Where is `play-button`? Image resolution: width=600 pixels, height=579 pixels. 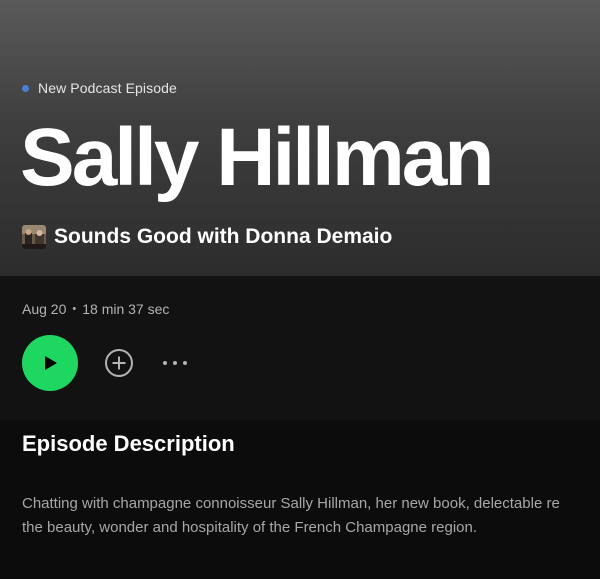
play-button is located at coordinates (50, 363).